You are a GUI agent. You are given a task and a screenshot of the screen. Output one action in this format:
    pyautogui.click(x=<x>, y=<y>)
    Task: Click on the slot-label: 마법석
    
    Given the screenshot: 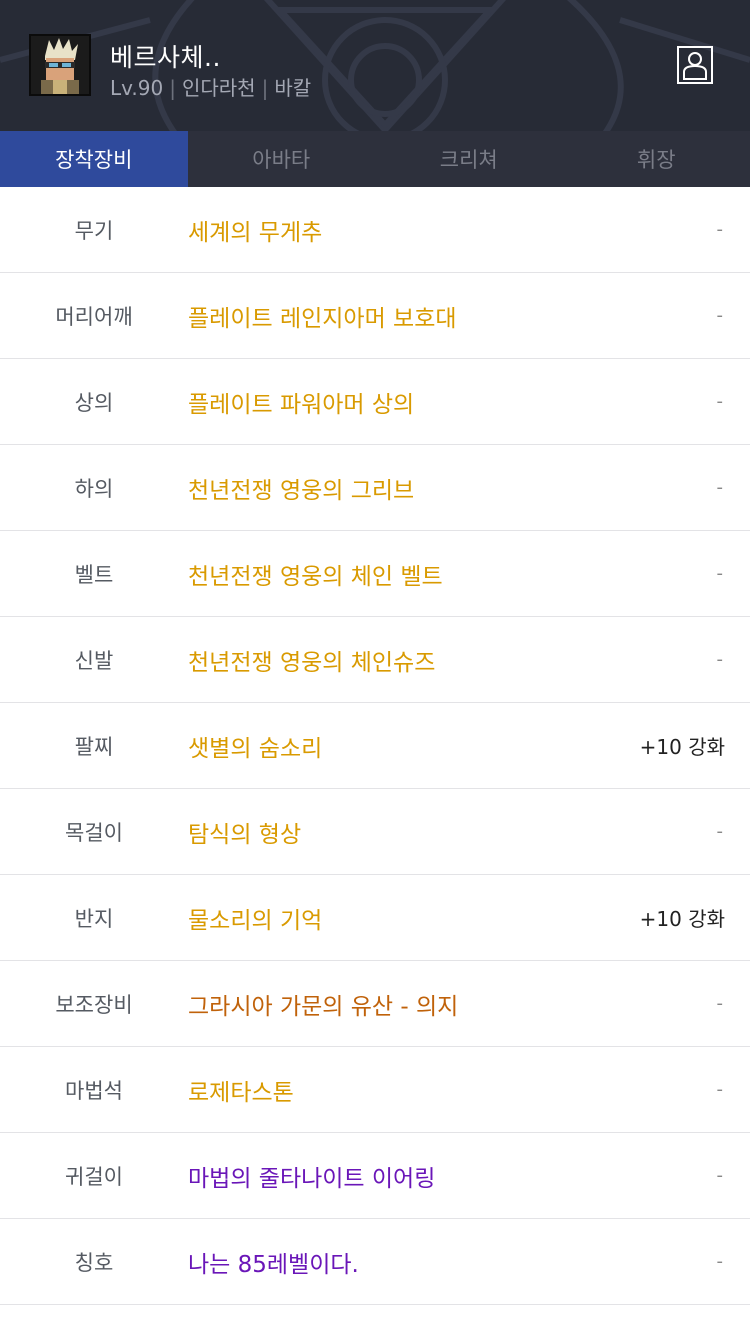 What is the action you would take?
    pyautogui.click(x=94, y=1090)
    